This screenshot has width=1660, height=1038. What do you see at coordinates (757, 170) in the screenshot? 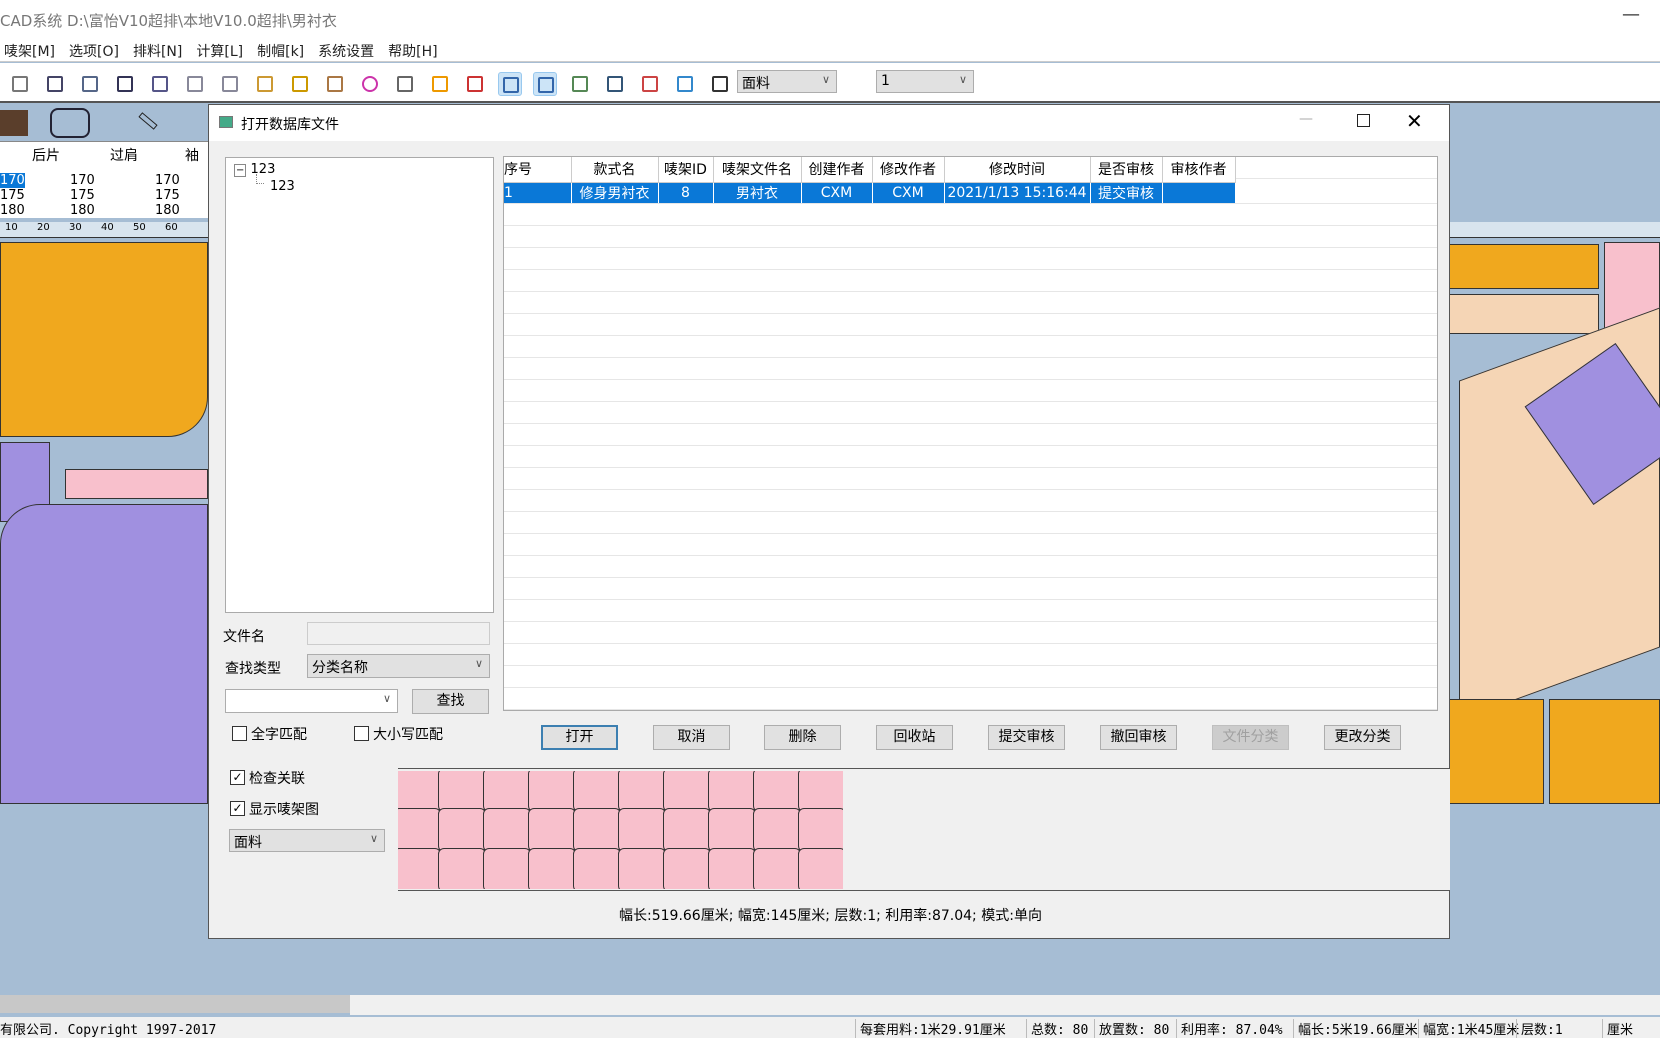
I see `column-header: 唛架文件名` at bounding box center [757, 170].